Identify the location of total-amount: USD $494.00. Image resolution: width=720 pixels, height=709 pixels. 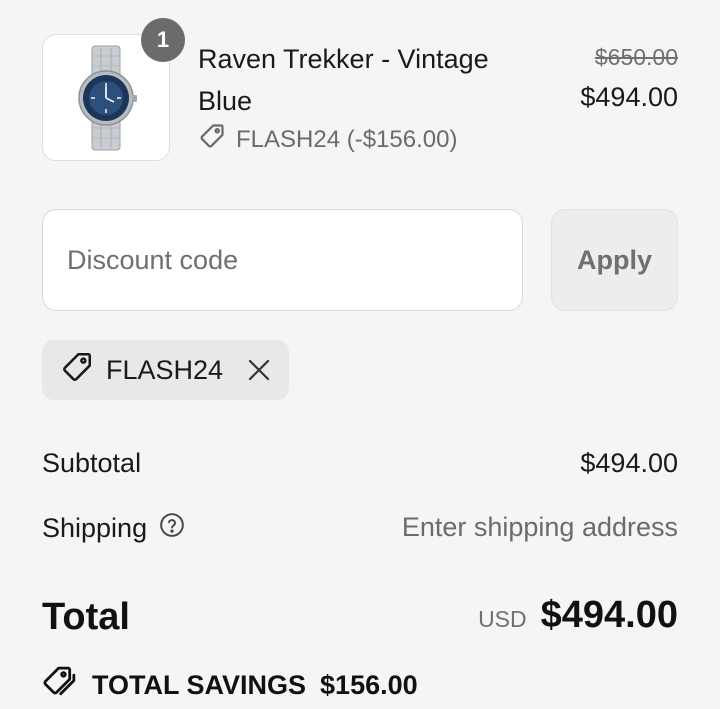
(578, 615).